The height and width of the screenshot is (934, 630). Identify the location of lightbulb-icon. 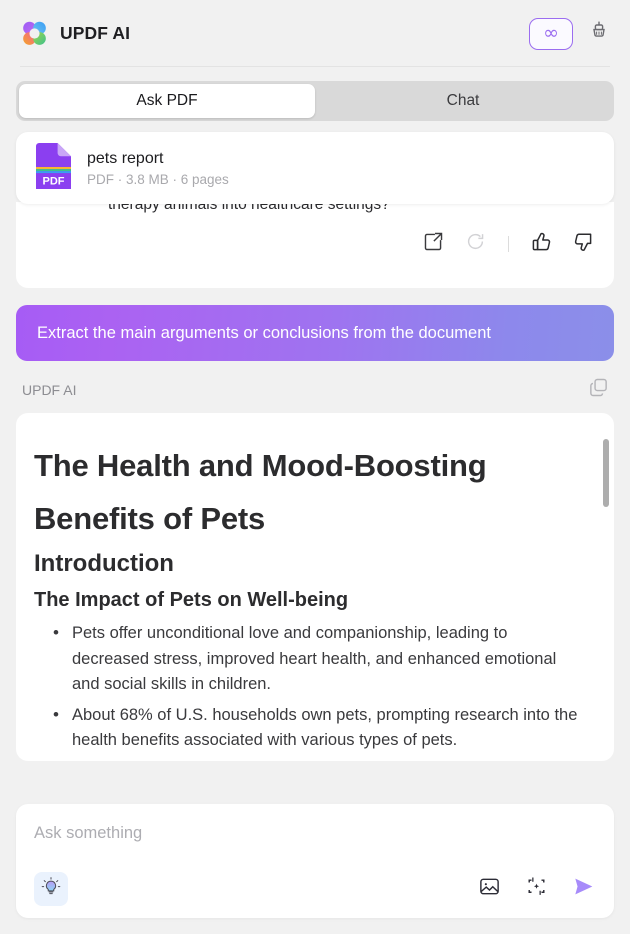
(51, 889).